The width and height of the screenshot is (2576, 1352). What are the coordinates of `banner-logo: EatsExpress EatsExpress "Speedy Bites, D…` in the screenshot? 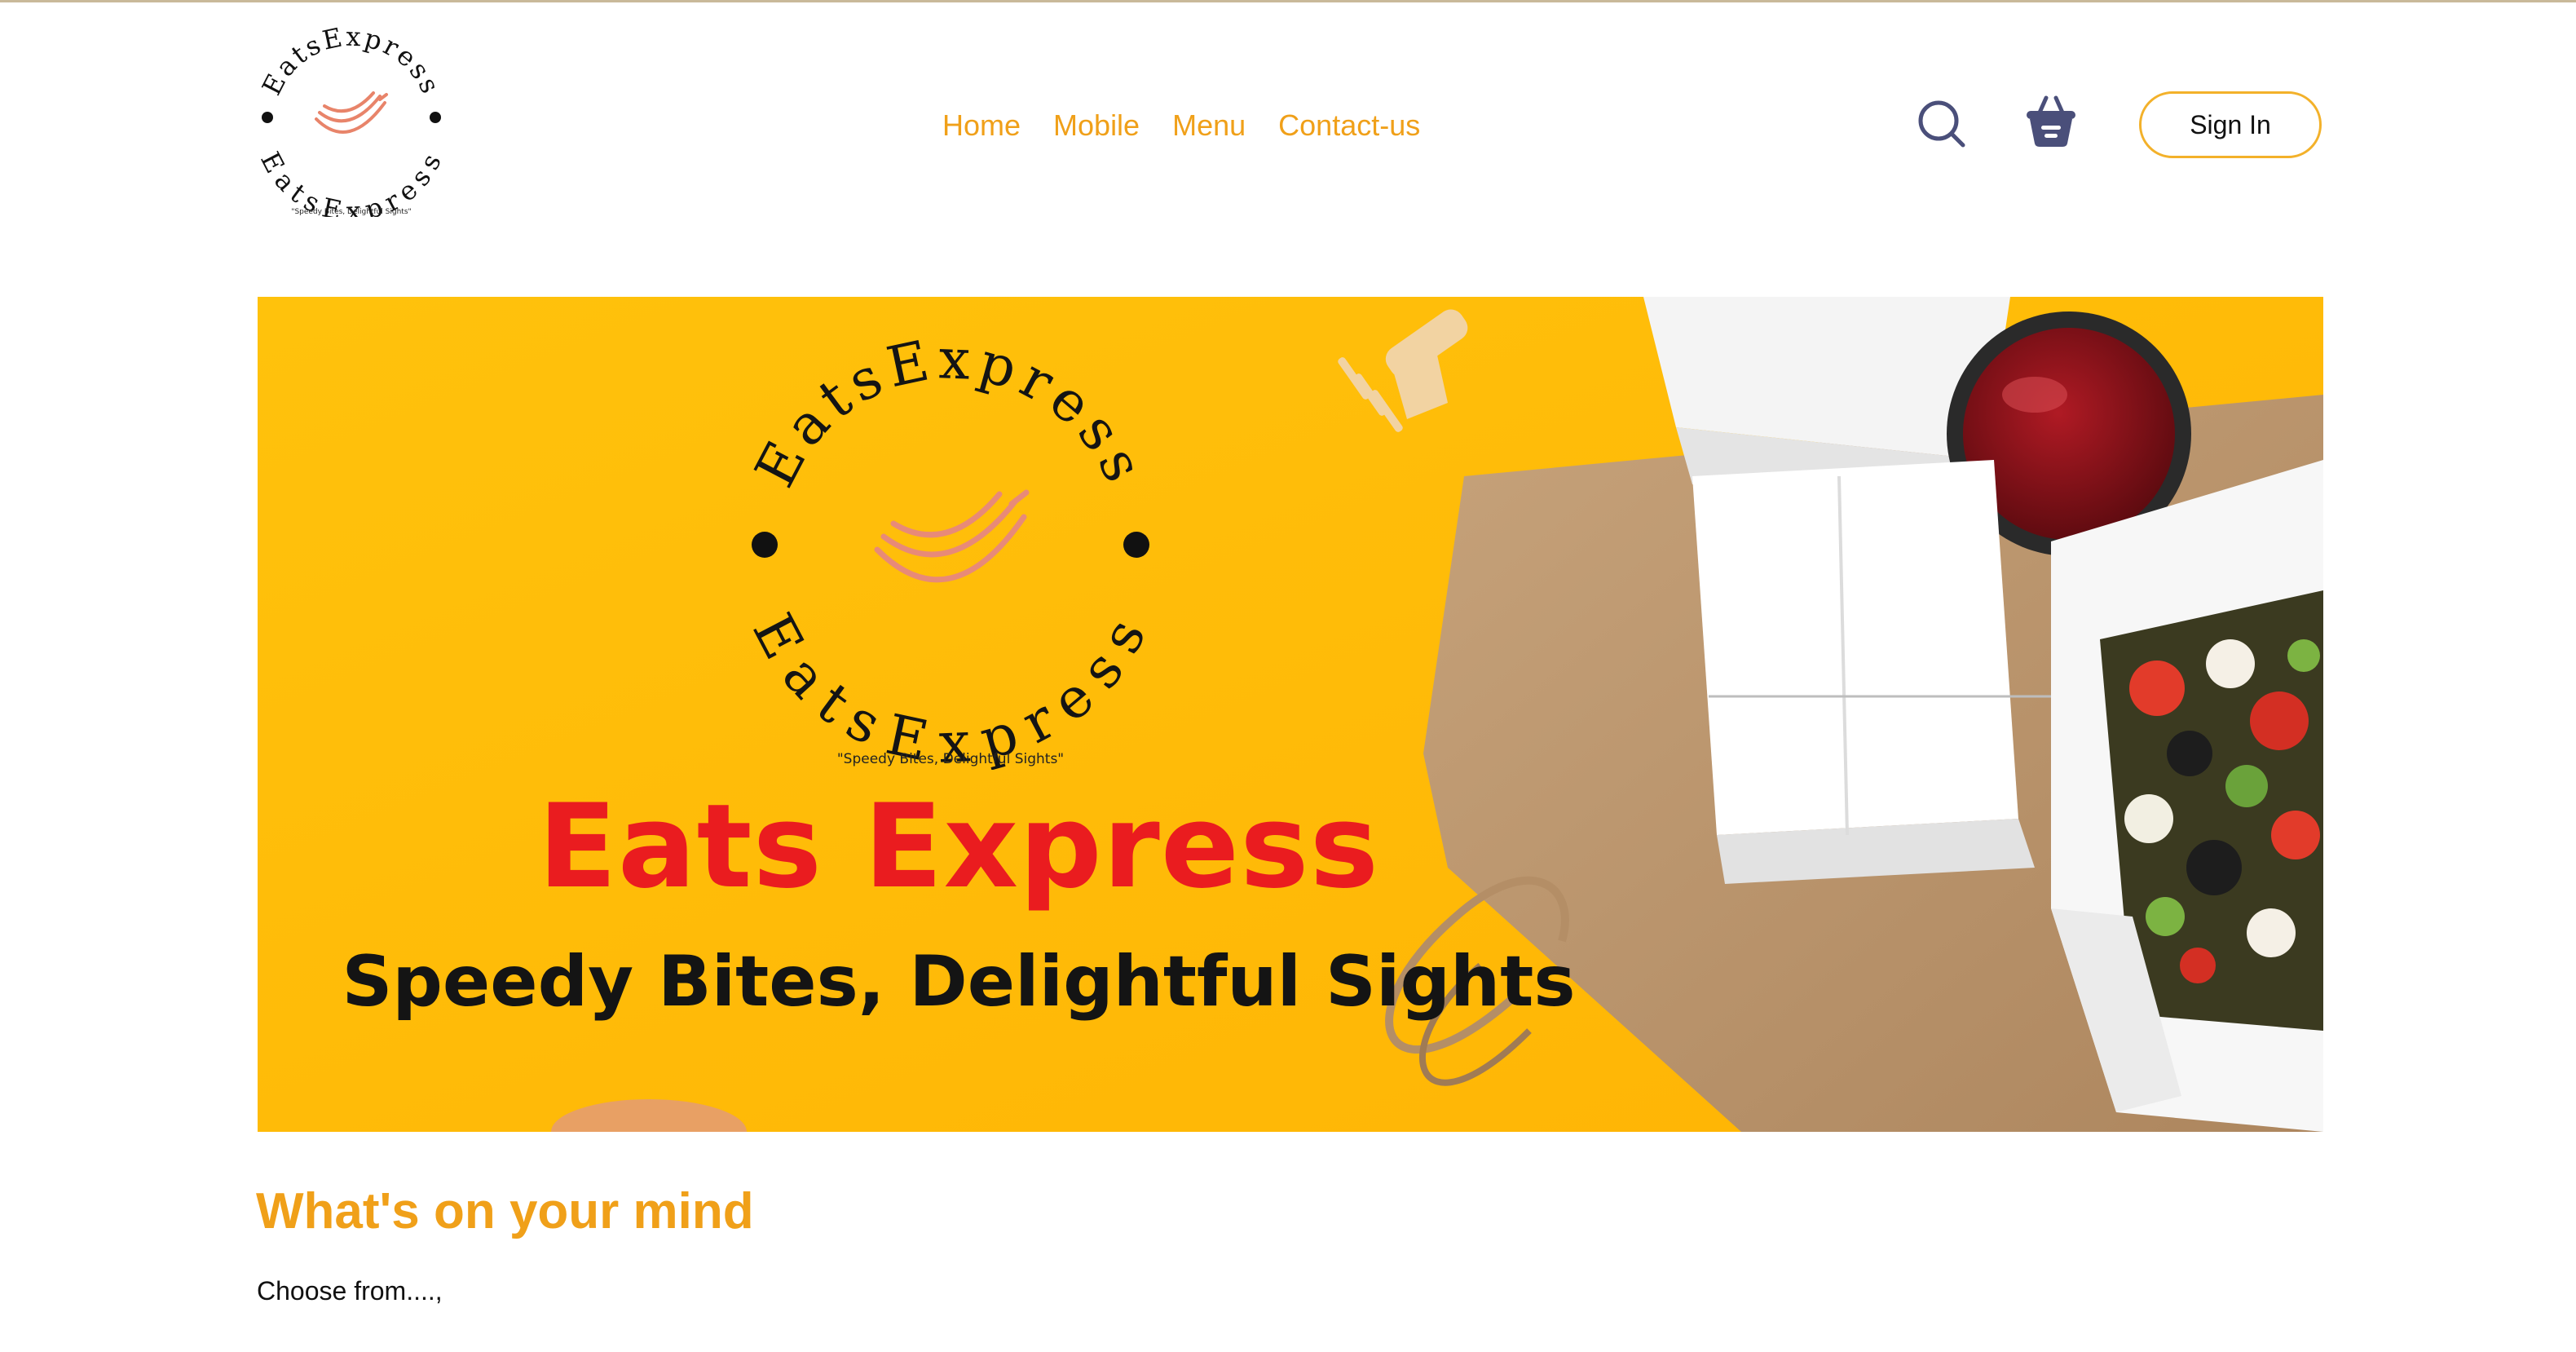 It's located at (950, 549).